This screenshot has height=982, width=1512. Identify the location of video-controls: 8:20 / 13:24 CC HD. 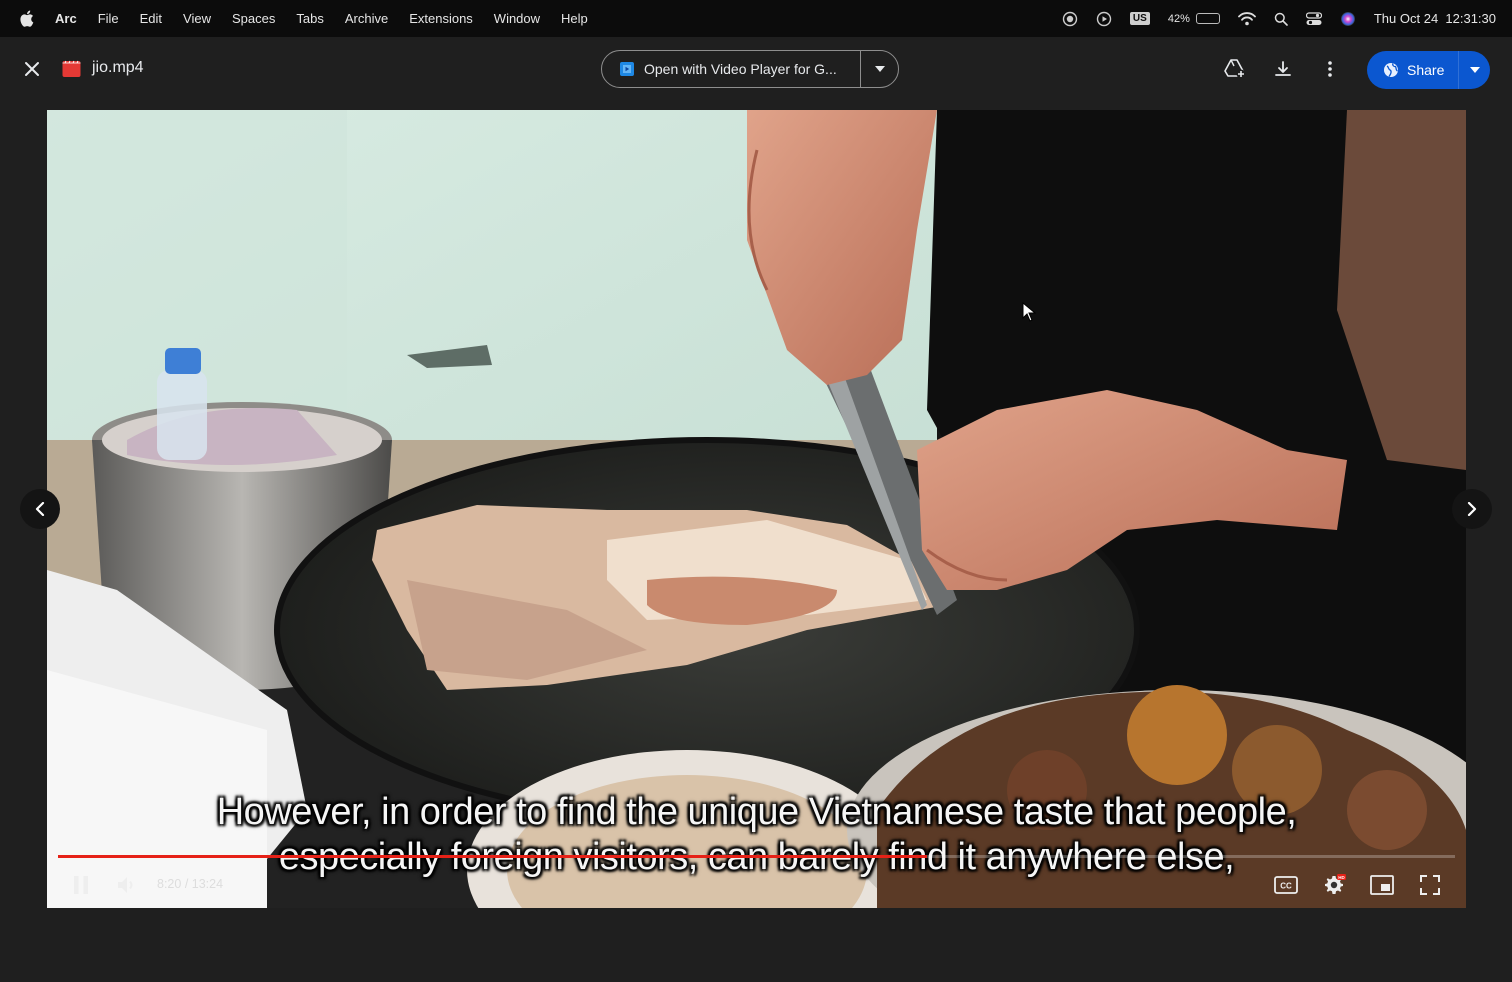
(756, 885).